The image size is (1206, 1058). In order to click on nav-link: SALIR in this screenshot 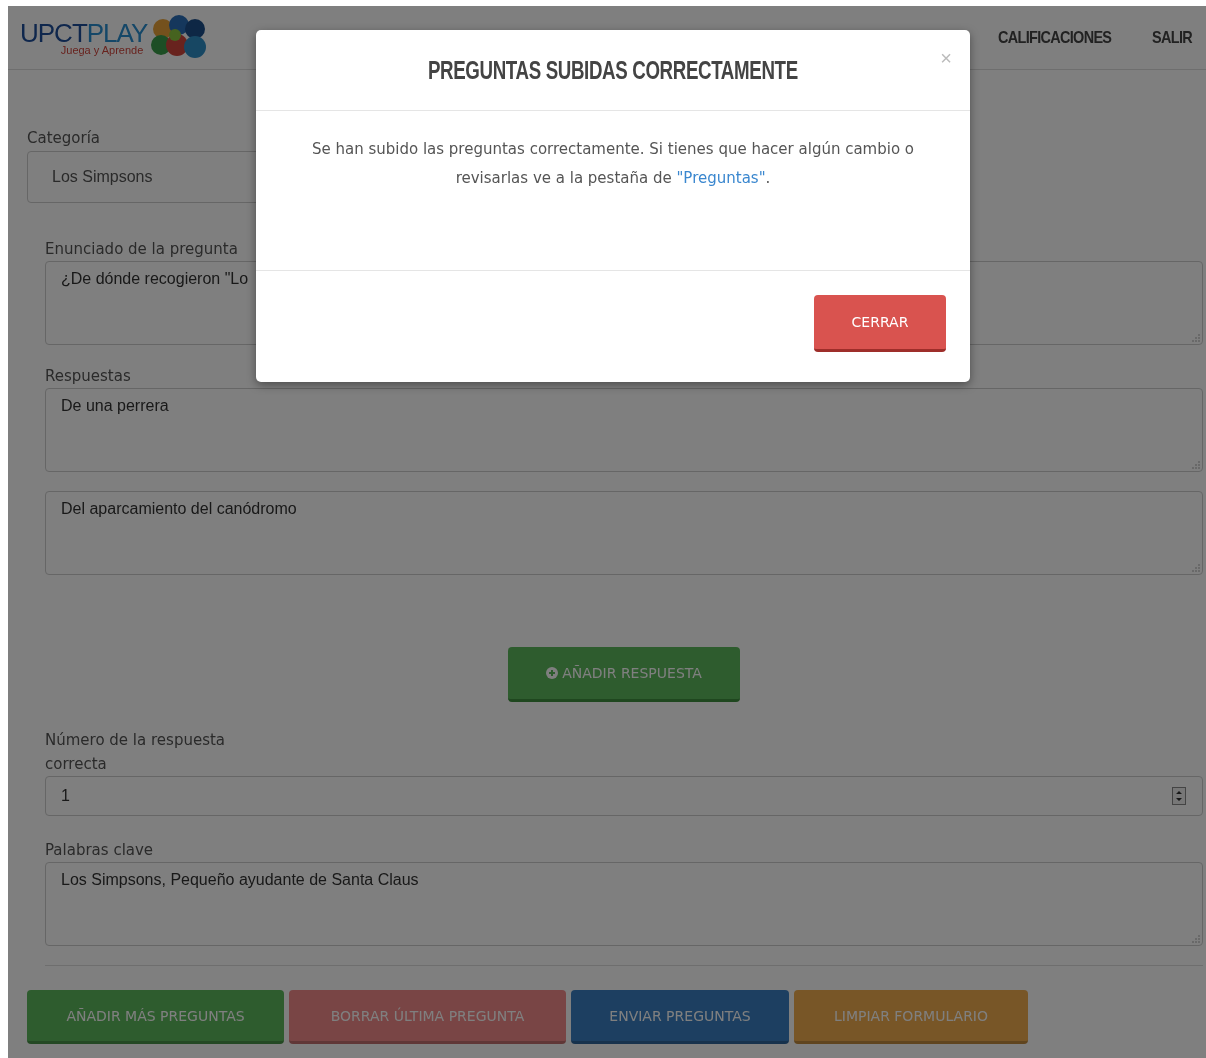, I will do `click(1172, 37)`.